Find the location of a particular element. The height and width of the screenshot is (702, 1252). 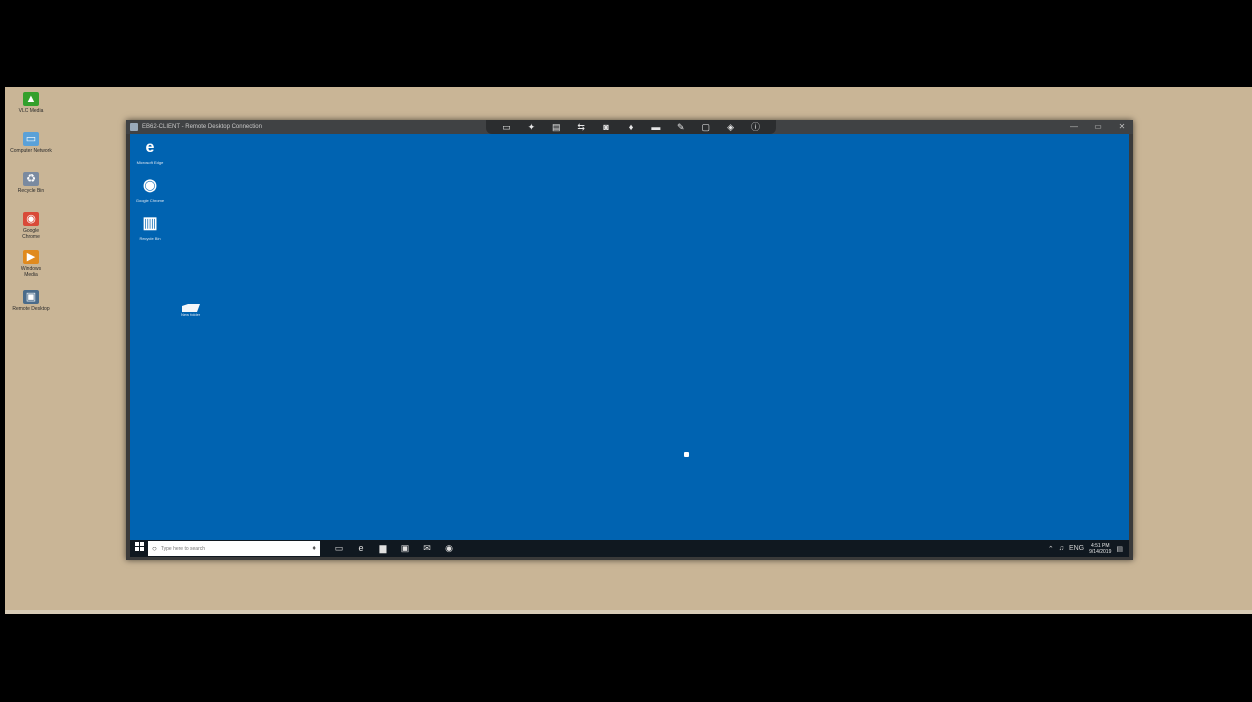

host-desktop-icon: ▲ VLC Media is located at coordinates (31, 103).